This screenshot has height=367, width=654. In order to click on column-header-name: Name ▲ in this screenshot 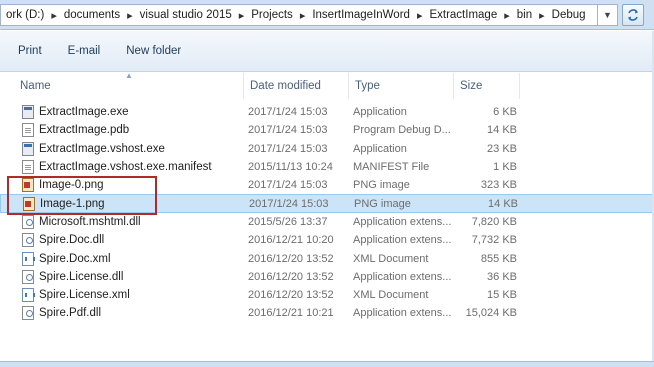, I will do `click(122, 85)`.